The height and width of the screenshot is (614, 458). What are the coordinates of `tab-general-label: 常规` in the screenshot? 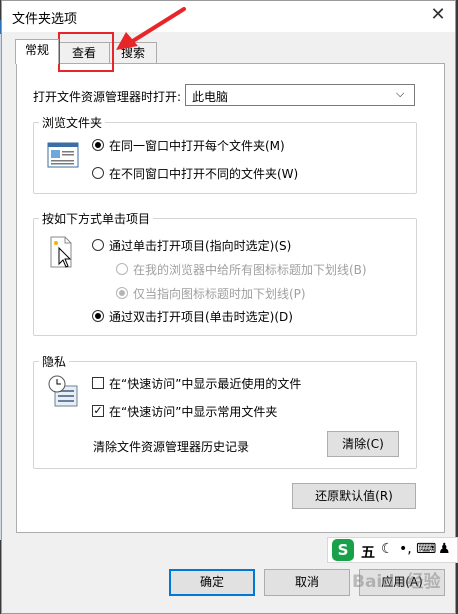 It's located at (36, 50).